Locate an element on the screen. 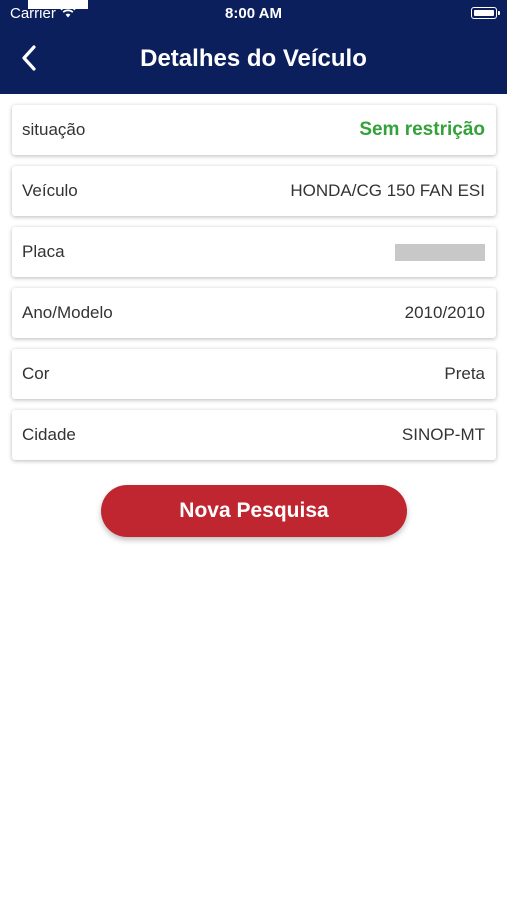 This screenshot has height=900, width=507. detail-row-situacao: situação Sem restrição is located at coordinates (254, 130).